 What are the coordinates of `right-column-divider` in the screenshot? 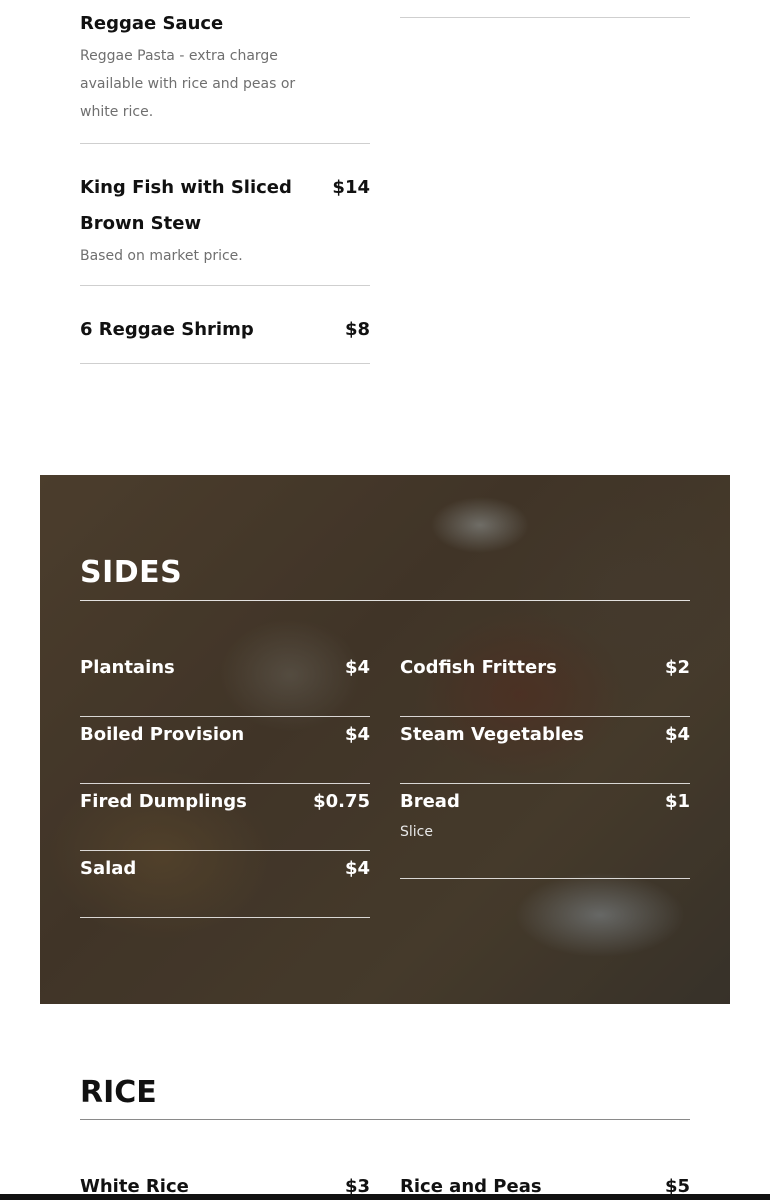 It's located at (545, 17).